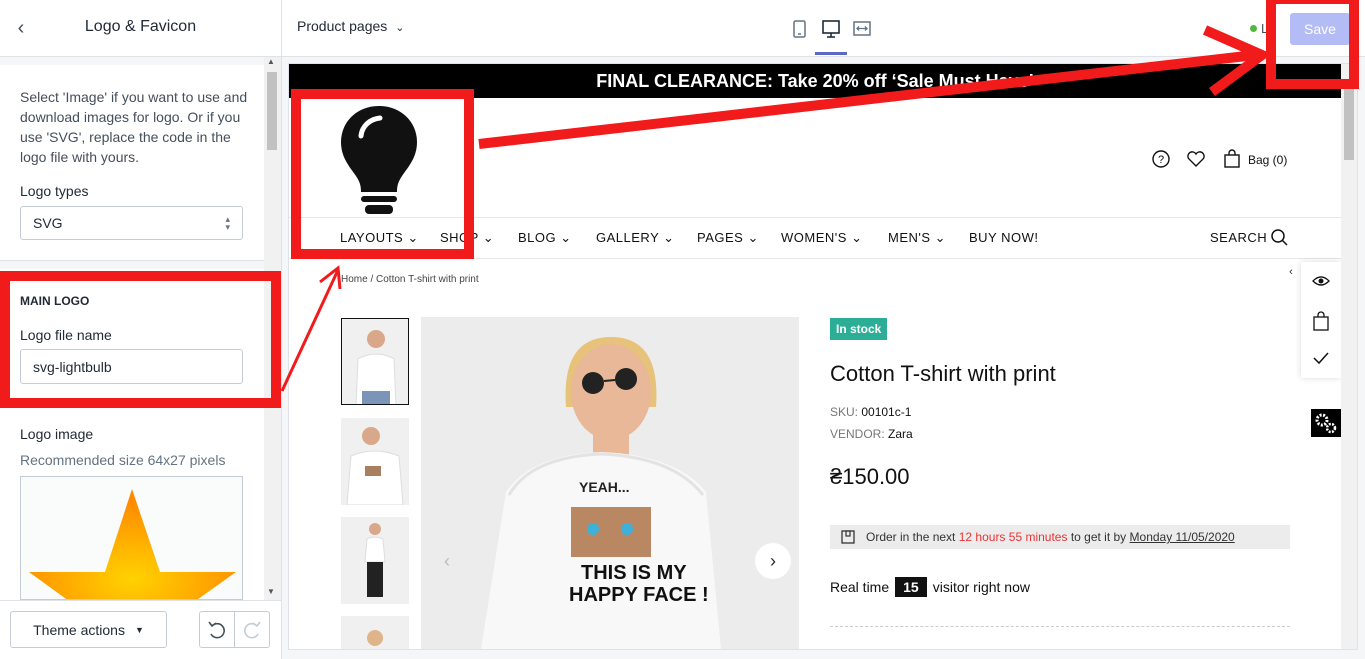 The image size is (1365, 659). Describe the element at coordinates (57, 434) in the screenshot. I see `logo-image-label: Logo image` at that location.